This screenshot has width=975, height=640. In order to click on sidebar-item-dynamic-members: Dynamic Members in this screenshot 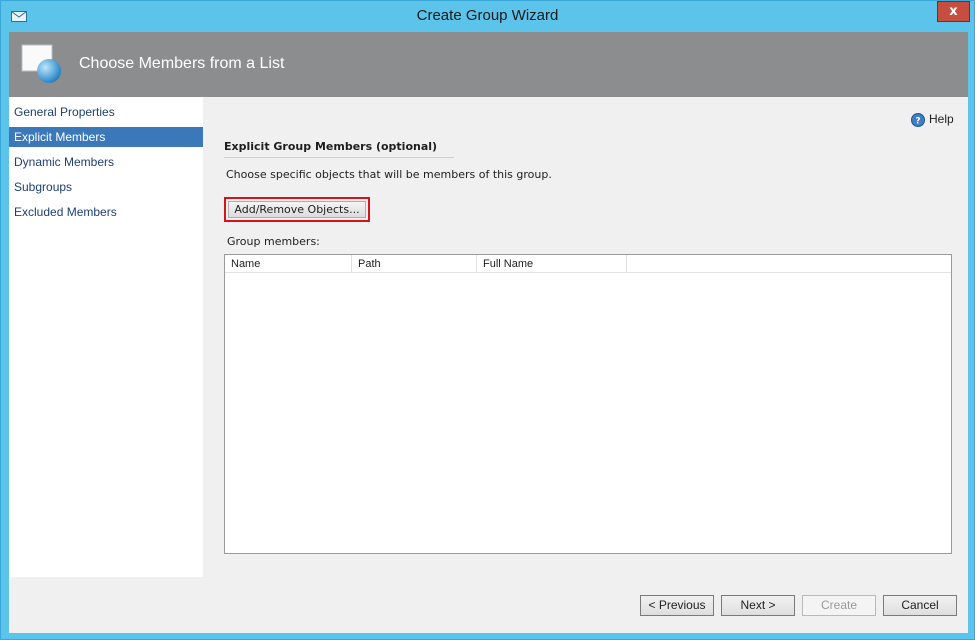, I will do `click(106, 162)`.